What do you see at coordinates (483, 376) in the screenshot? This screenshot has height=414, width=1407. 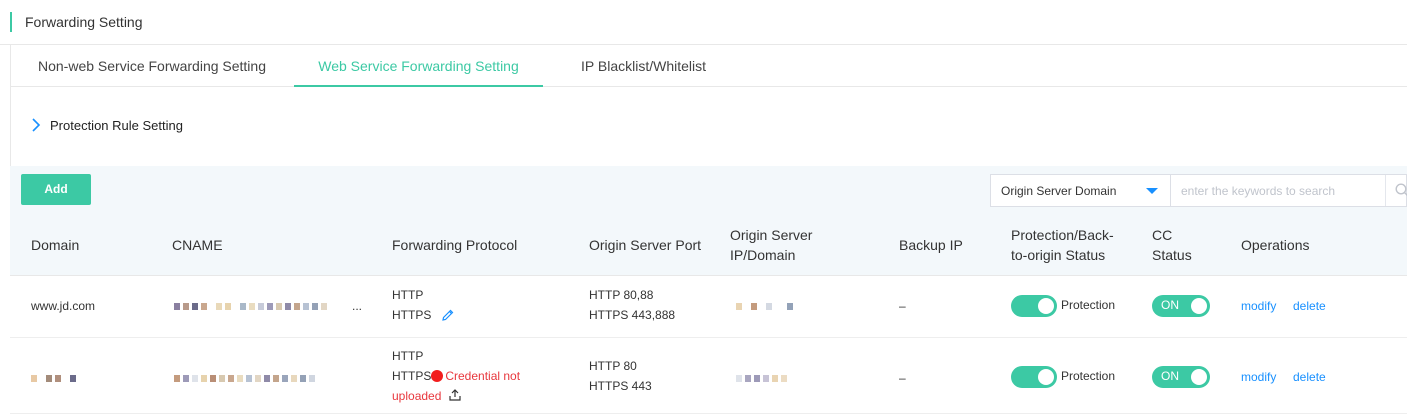 I see `credential-warning-line1: Credential not` at bounding box center [483, 376].